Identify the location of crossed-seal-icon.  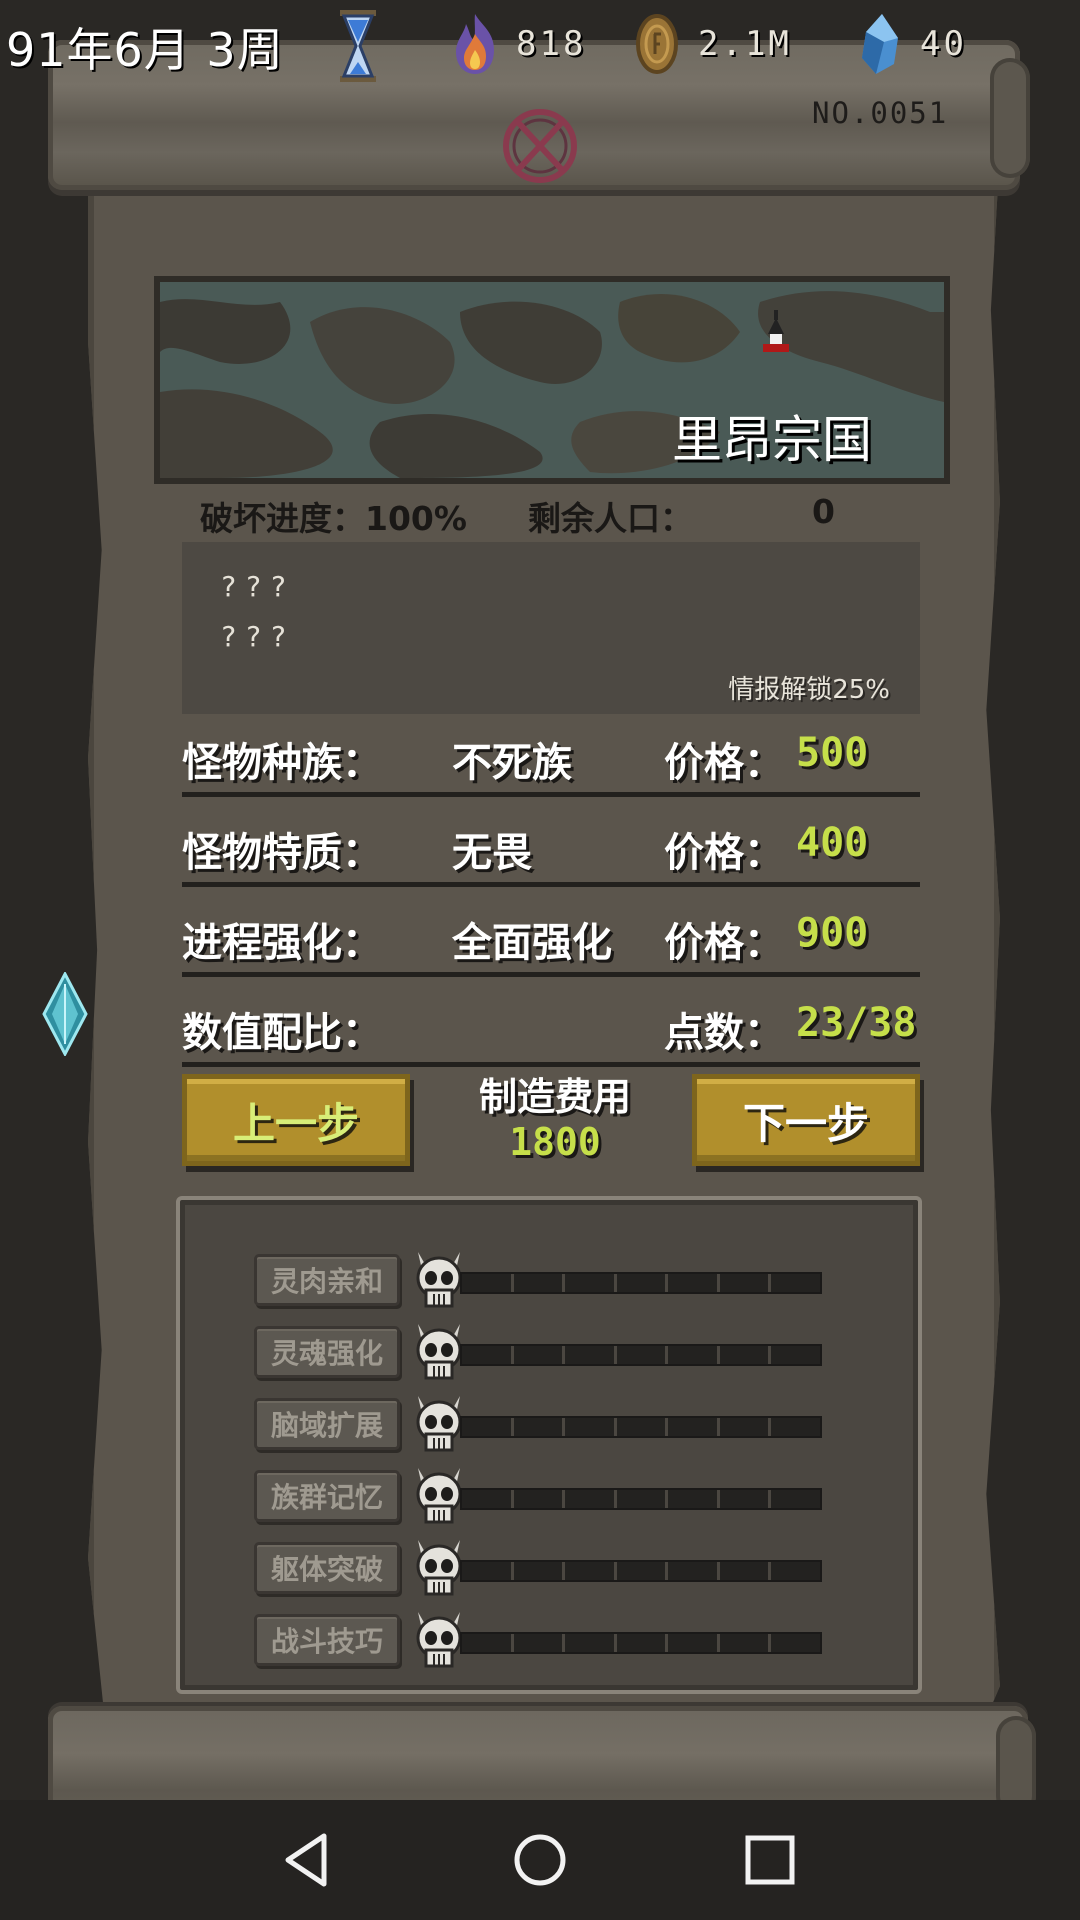
(540, 146).